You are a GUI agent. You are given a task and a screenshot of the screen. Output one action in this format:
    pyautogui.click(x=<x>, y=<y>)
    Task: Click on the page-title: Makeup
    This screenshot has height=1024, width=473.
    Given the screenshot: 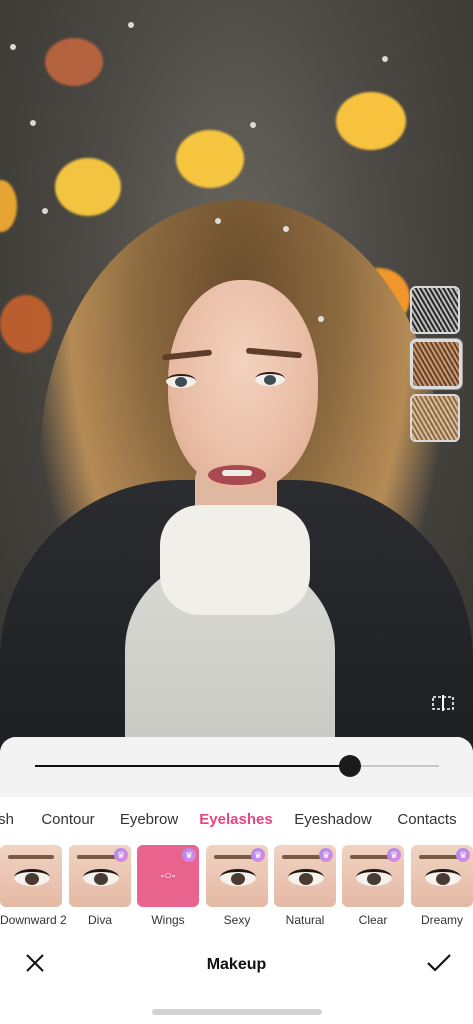 What is the action you would take?
    pyautogui.click(x=236, y=964)
    